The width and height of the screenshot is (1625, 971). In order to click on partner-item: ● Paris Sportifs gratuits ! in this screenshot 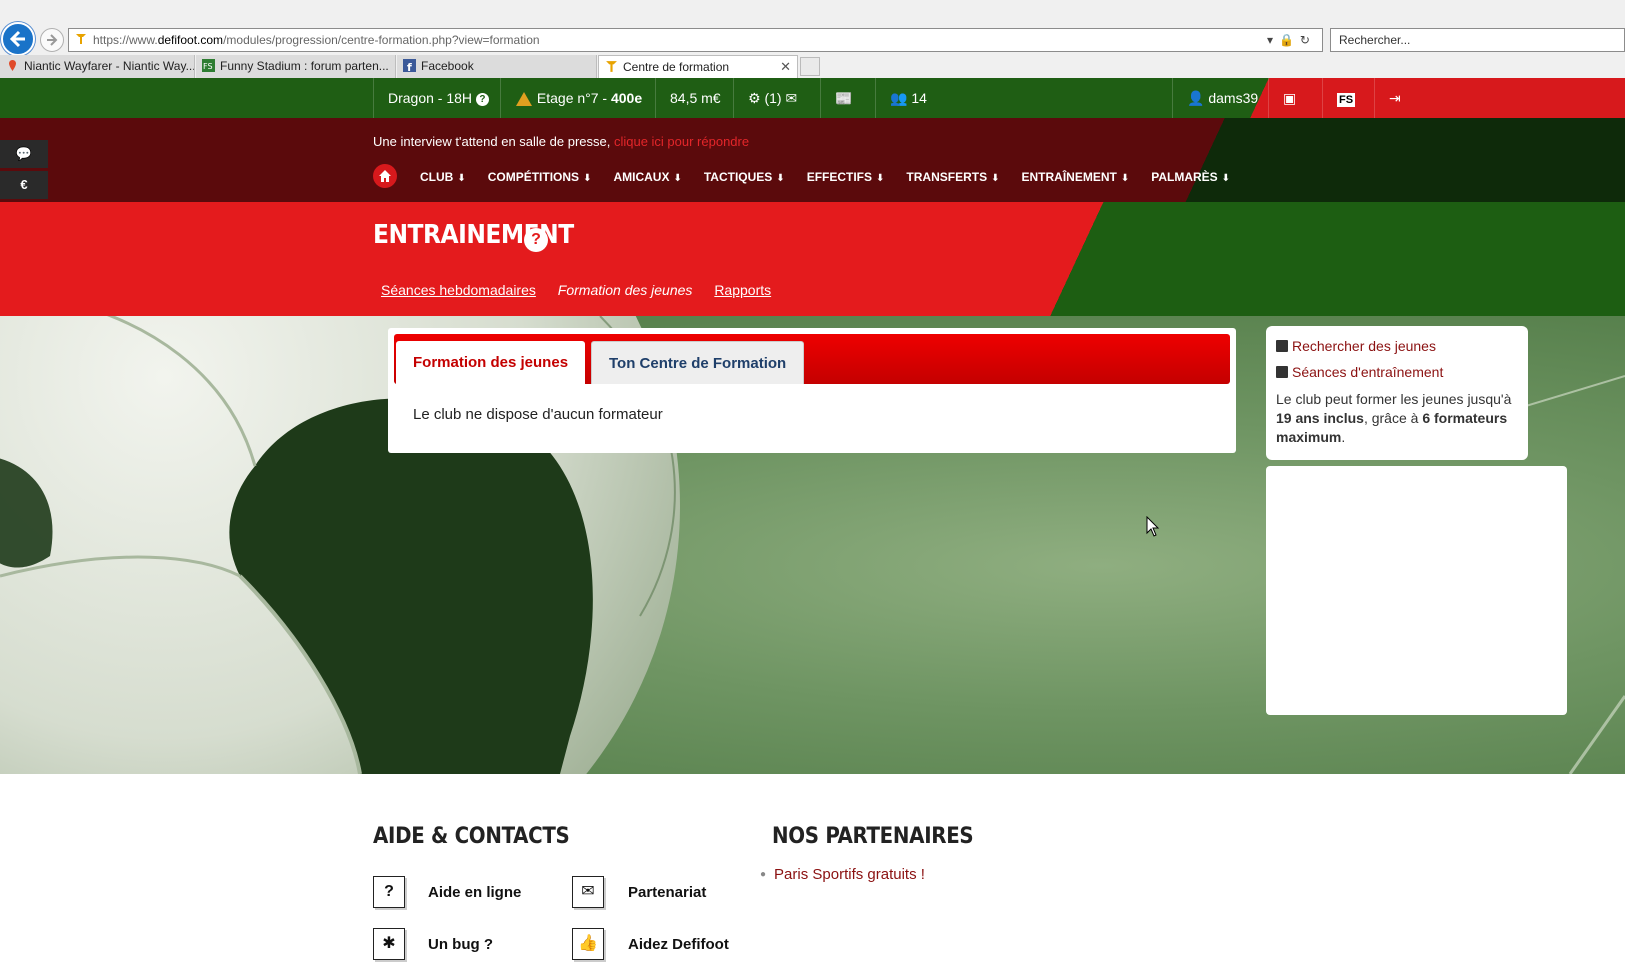, I will do `click(842, 874)`.